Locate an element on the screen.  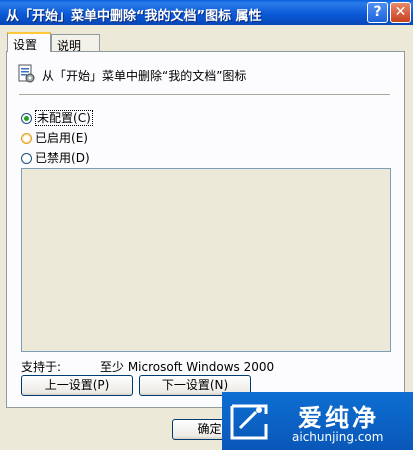
watermark-logo-icon is located at coordinates (249, 422).